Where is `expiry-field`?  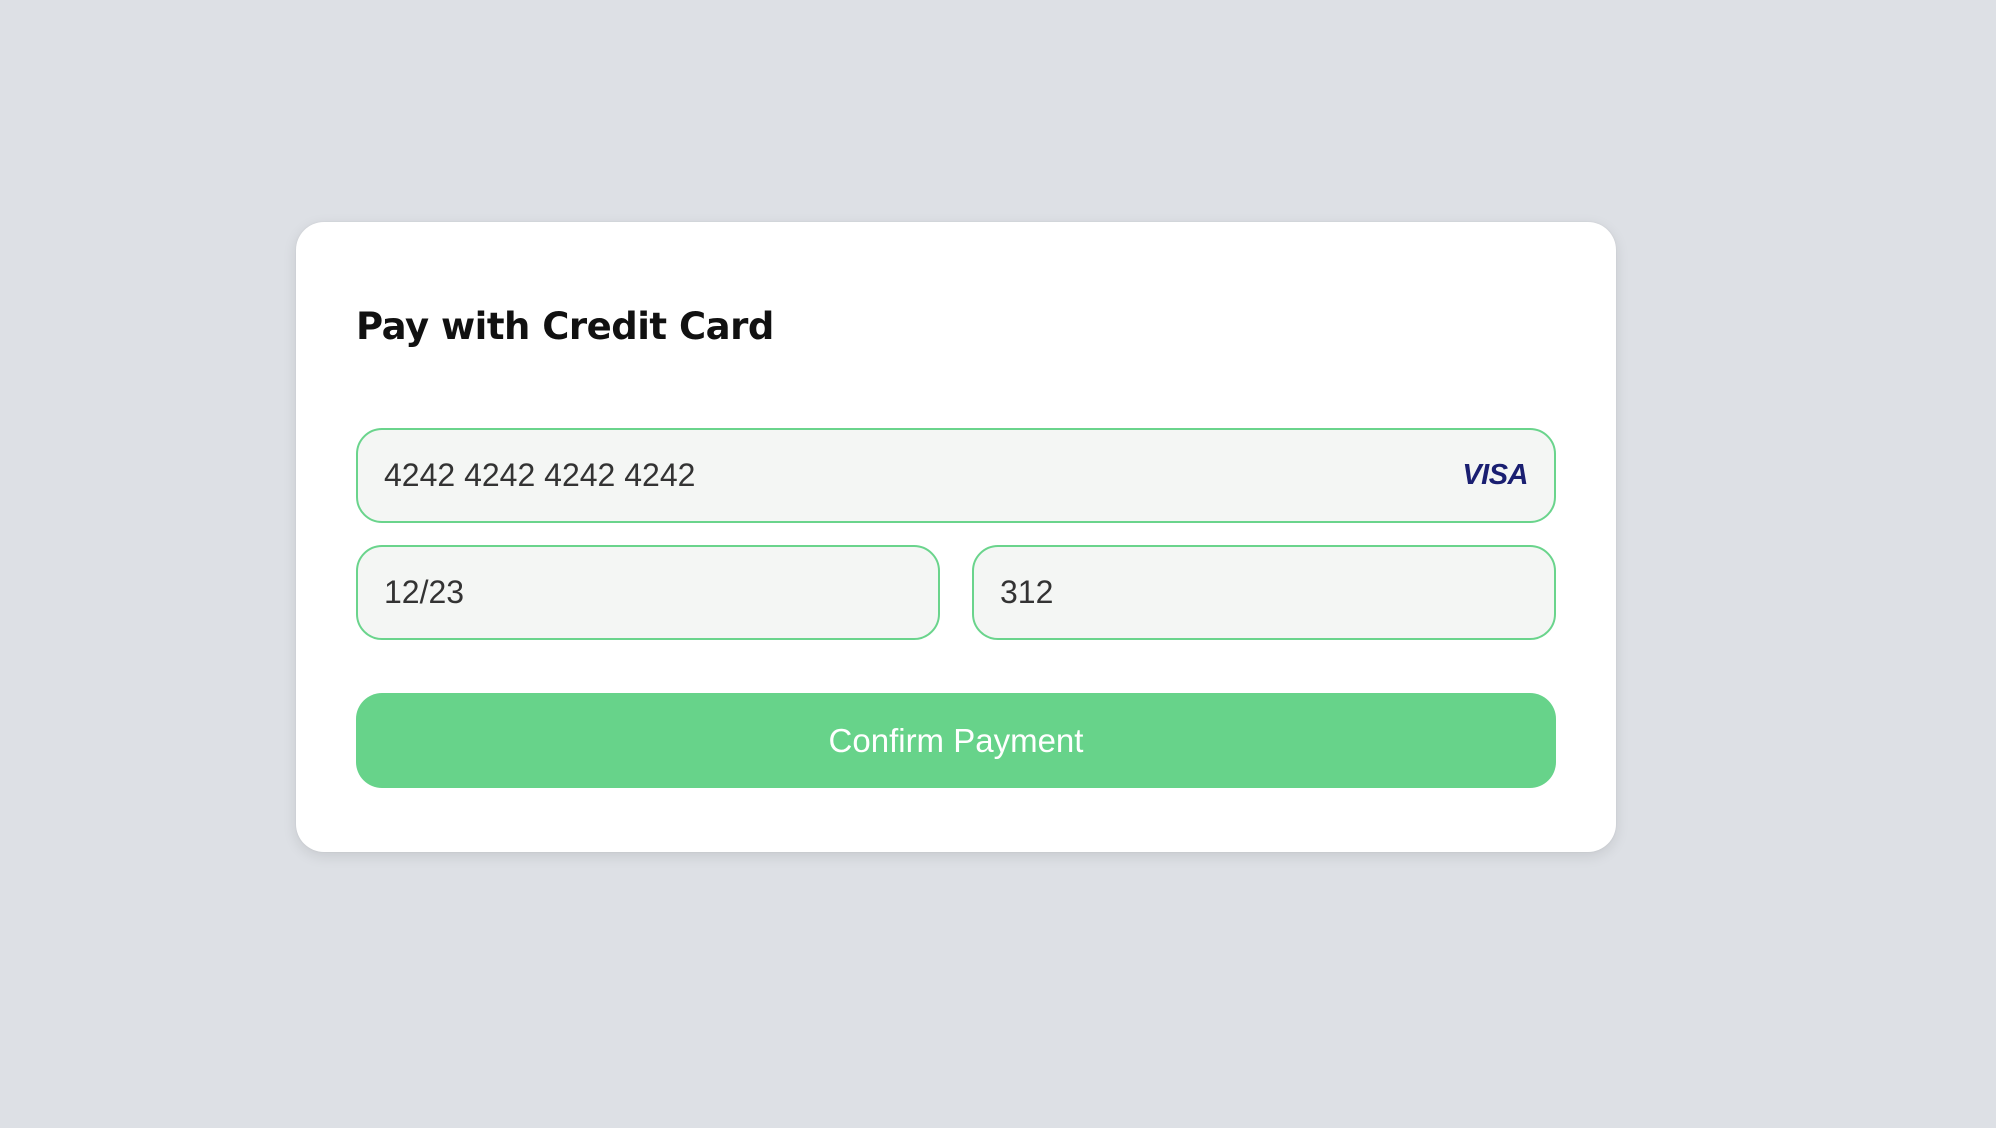 expiry-field is located at coordinates (648, 592).